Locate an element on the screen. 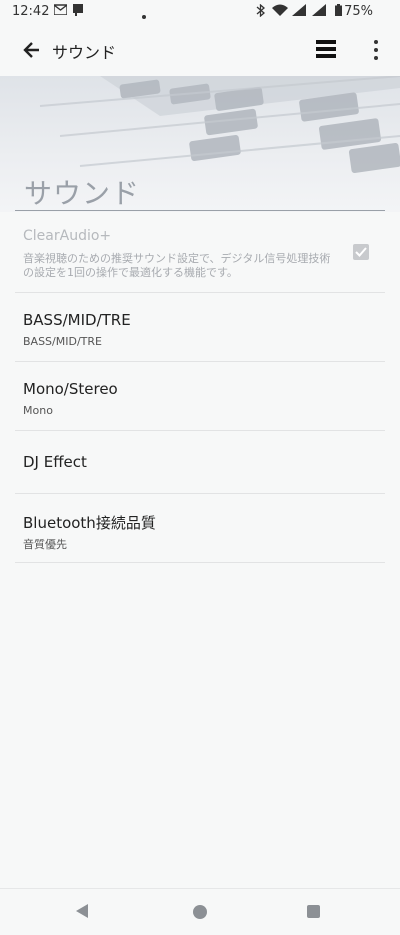 This screenshot has height=935, width=400. item-title: Mono/Stereo is located at coordinates (70, 389).